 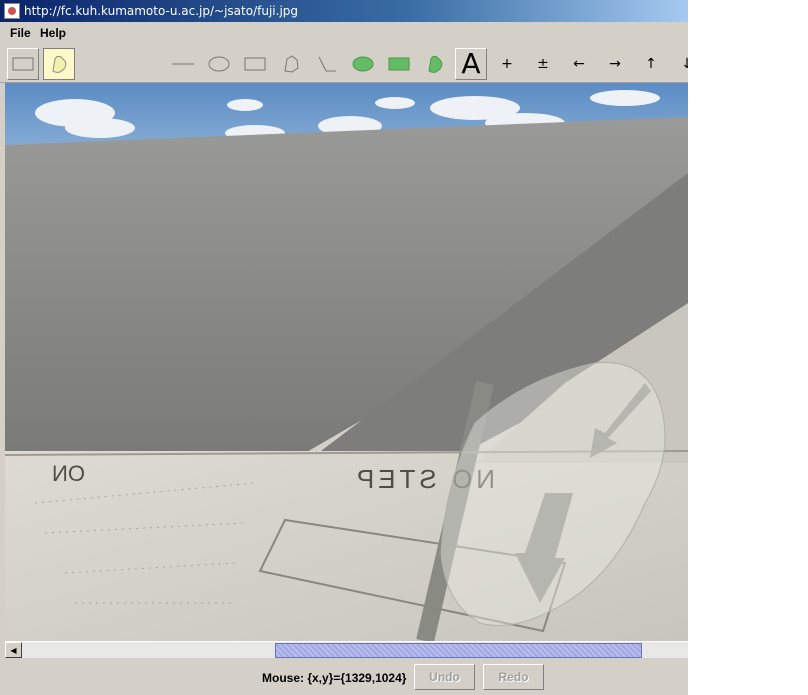 What do you see at coordinates (679, 64) in the screenshot?
I see `pan-down-button: ↓` at bounding box center [679, 64].